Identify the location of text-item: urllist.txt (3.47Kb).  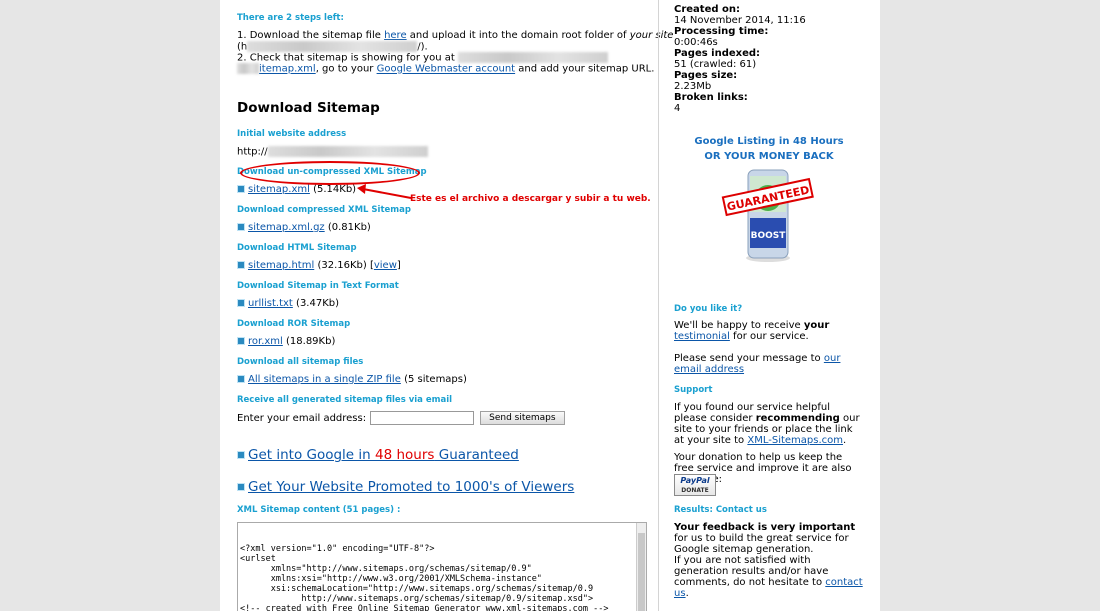
(288, 303).